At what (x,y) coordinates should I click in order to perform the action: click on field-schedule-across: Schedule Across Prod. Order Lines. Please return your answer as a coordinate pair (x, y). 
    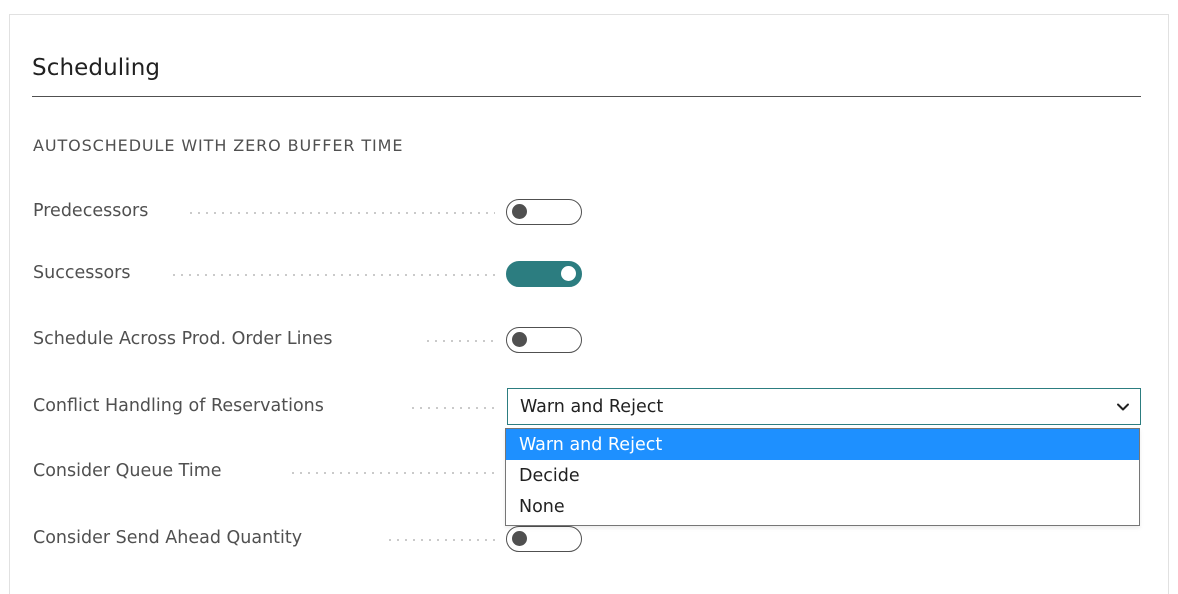
    Looking at the image, I should click on (593, 339).